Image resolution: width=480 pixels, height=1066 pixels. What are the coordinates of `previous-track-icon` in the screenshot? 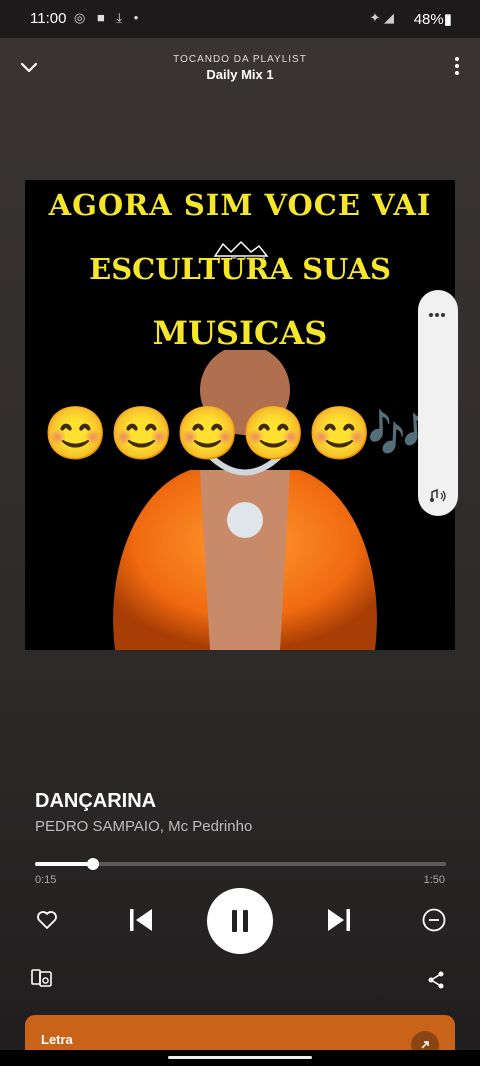 It's located at (141, 920).